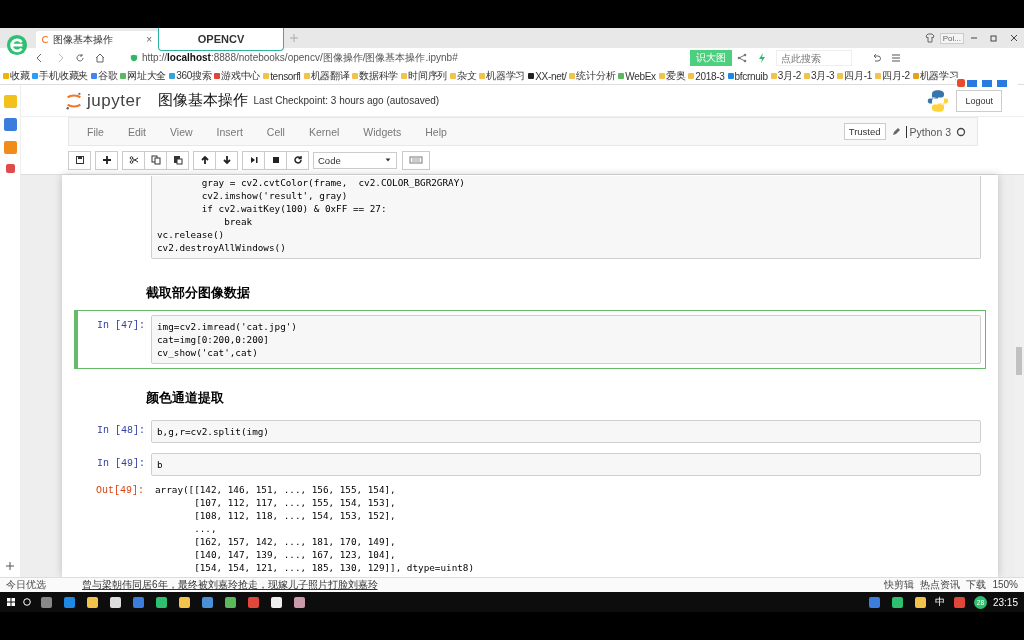 This screenshot has width=1024, height=640. I want to click on bookmark: 360搜索, so click(190, 76).